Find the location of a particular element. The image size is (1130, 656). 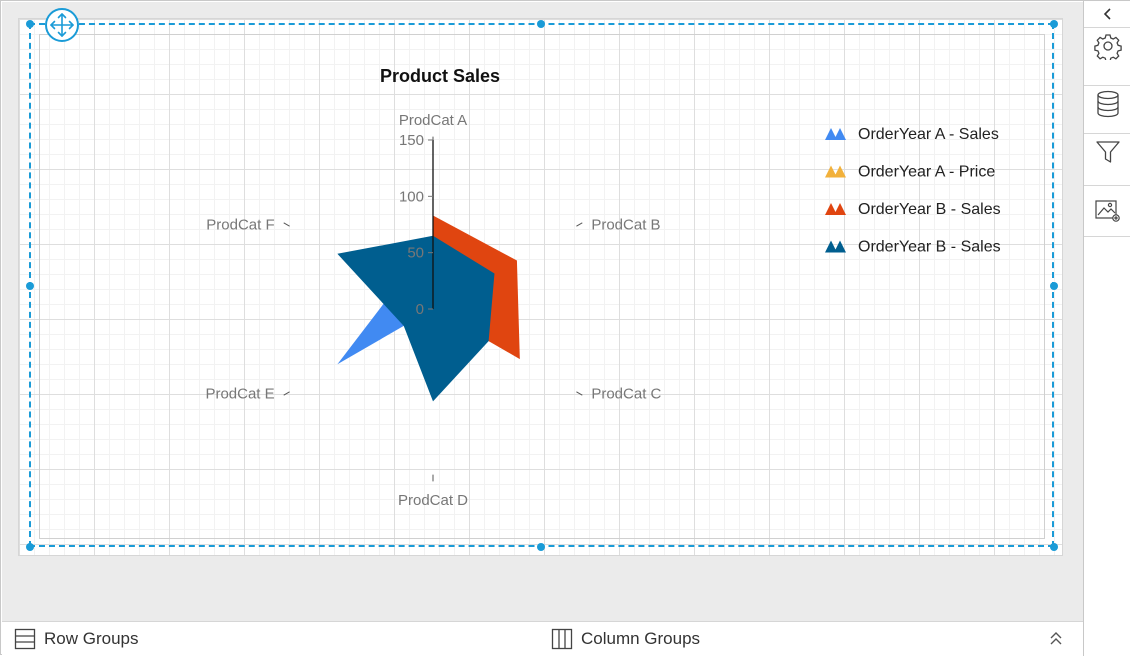

grouping-bar: Row Groups Column Groups is located at coordinates (542, 638).